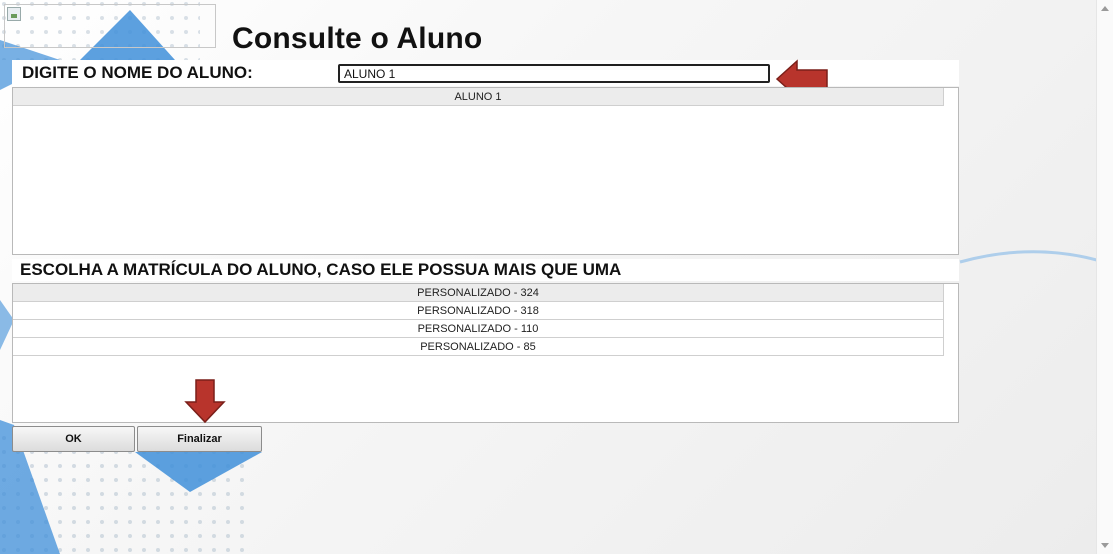  I want to click on broken-image-icon, so click(14, 14).